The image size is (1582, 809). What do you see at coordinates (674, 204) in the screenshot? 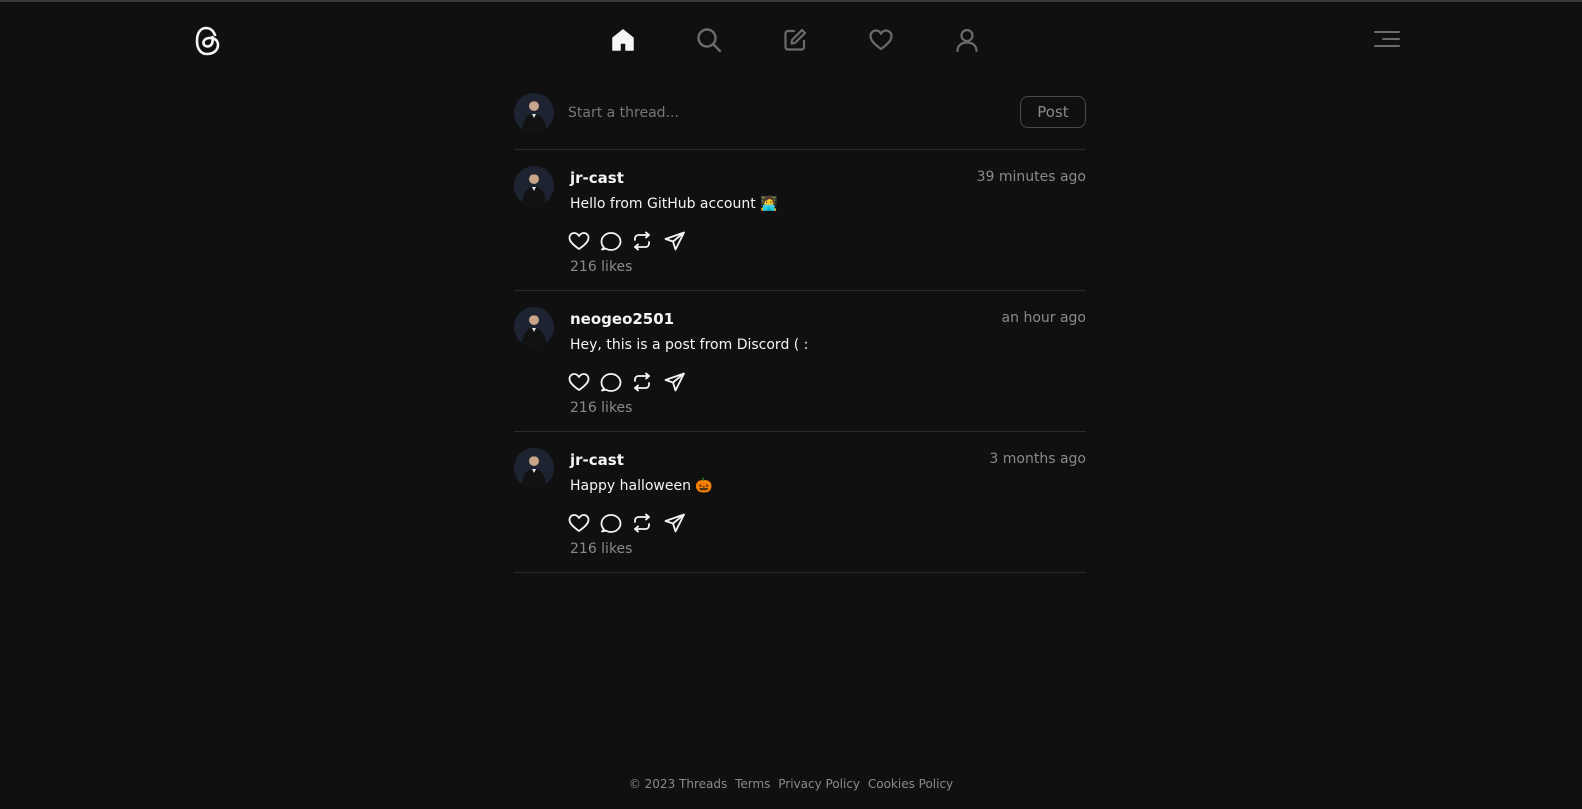
I see `post-content: Hello from GitHub account 🧑‍💻` at bounding box center [674, 204].